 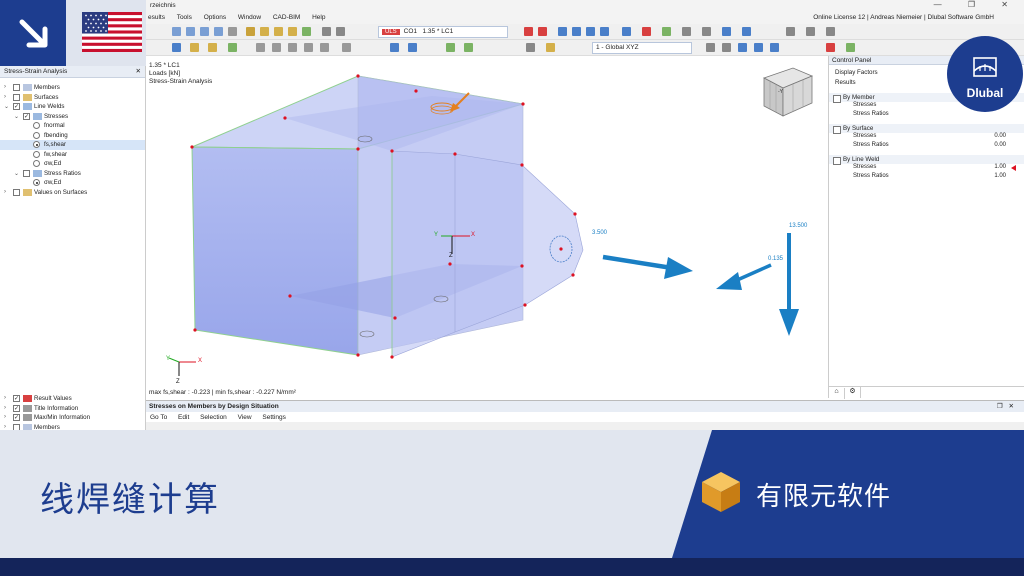 I want to click on select-icon, so click(x=176, y=47).